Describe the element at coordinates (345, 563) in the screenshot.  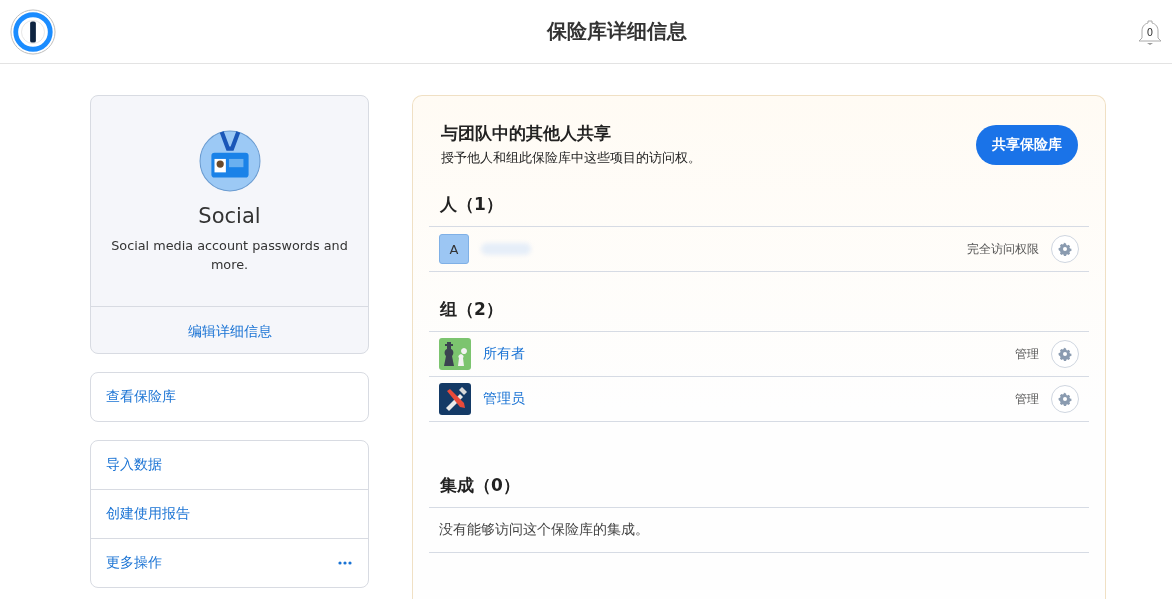
I see `more-dots-icon` at that location.